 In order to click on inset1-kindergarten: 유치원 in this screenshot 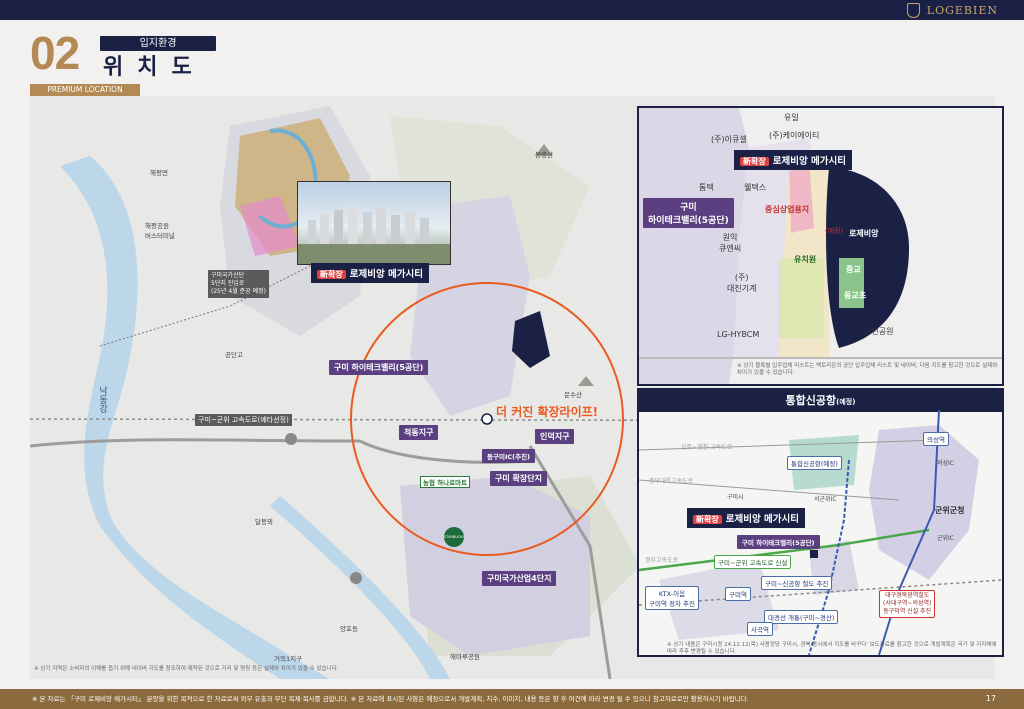, I will do `click(805, 259)`.